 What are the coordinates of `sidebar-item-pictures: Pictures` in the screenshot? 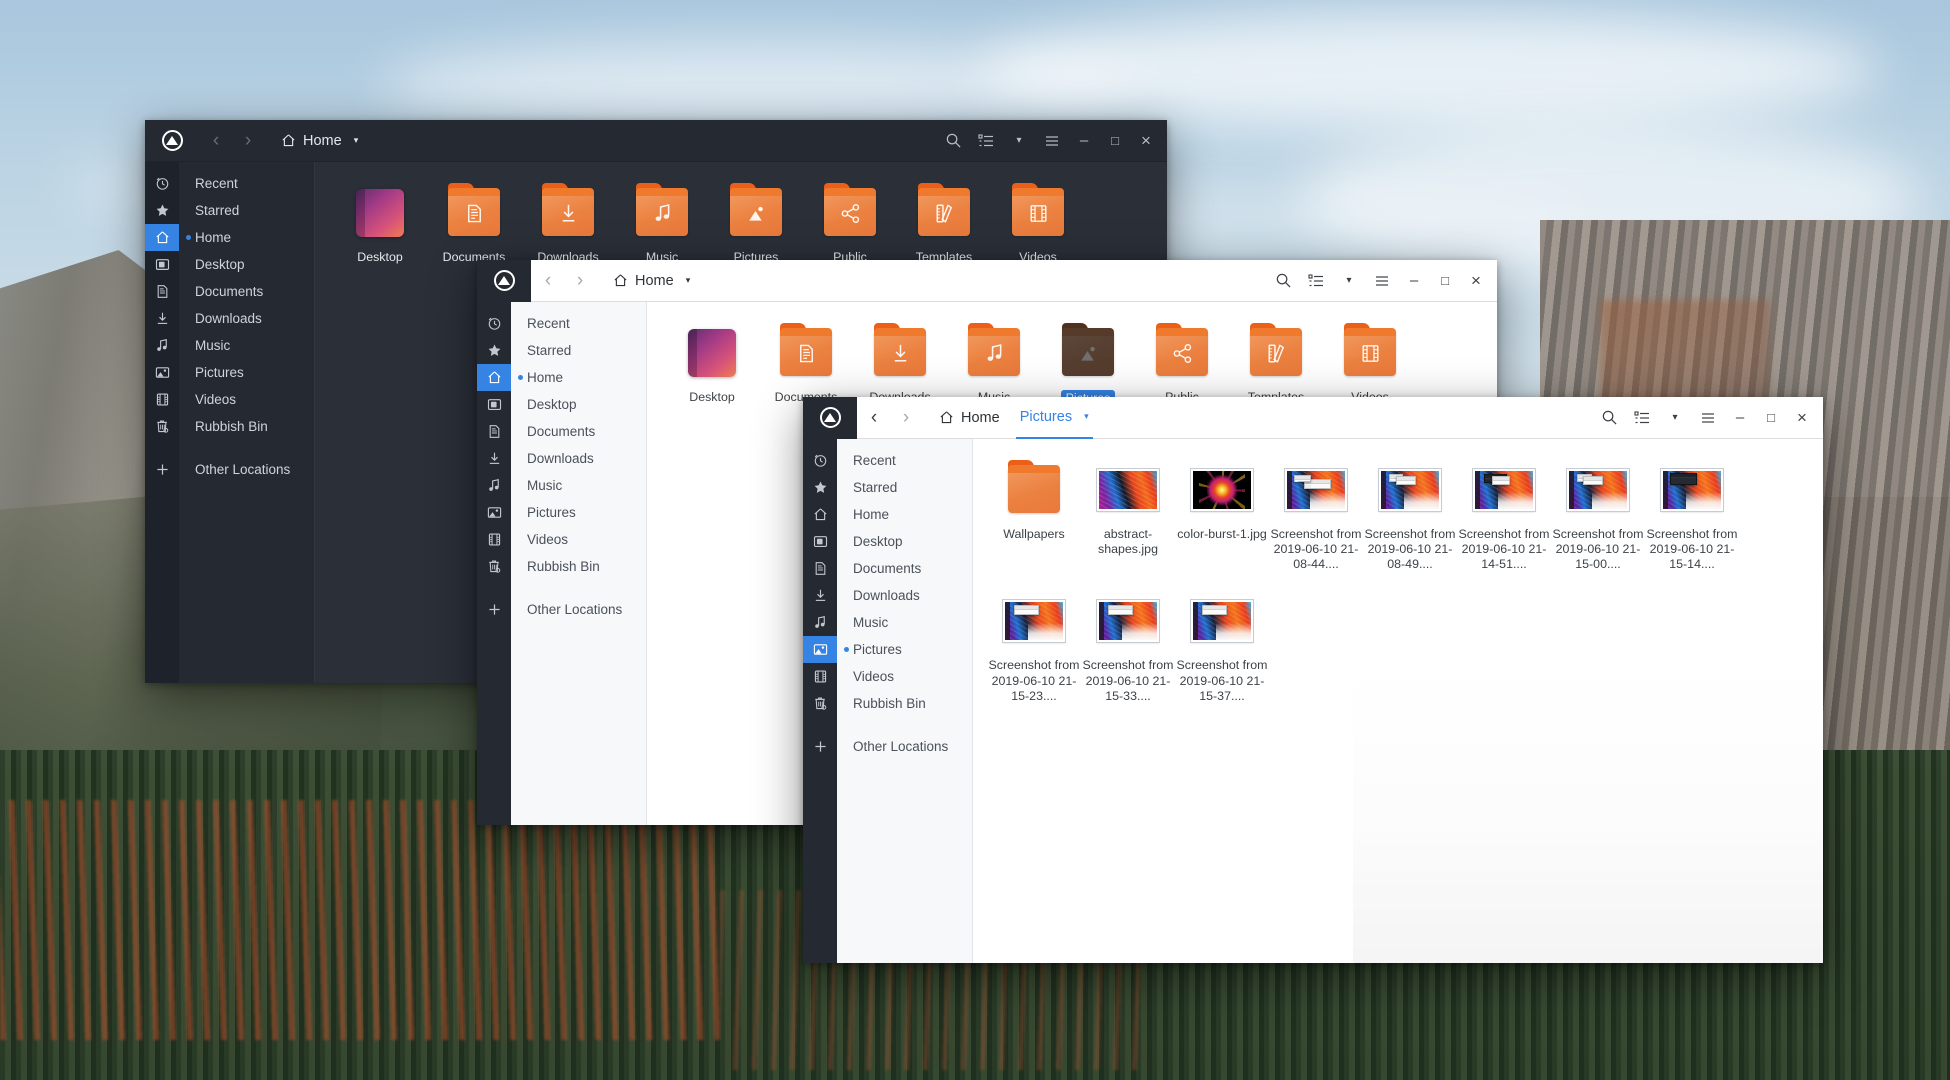 It's located at (578, 512).